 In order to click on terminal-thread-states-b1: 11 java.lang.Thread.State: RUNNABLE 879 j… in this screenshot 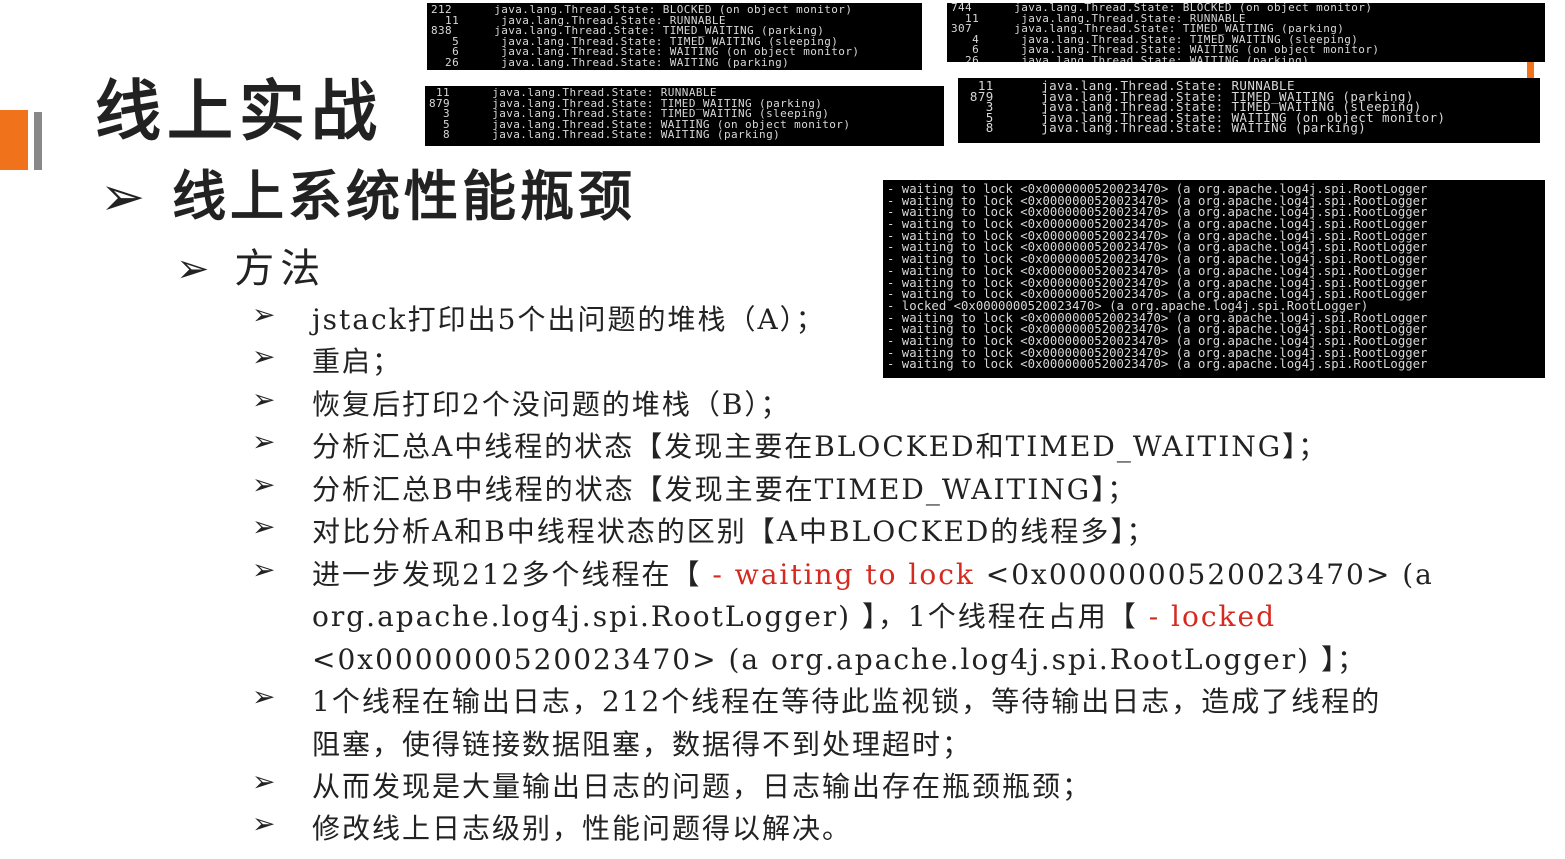, I will do `click(684, 116)`.